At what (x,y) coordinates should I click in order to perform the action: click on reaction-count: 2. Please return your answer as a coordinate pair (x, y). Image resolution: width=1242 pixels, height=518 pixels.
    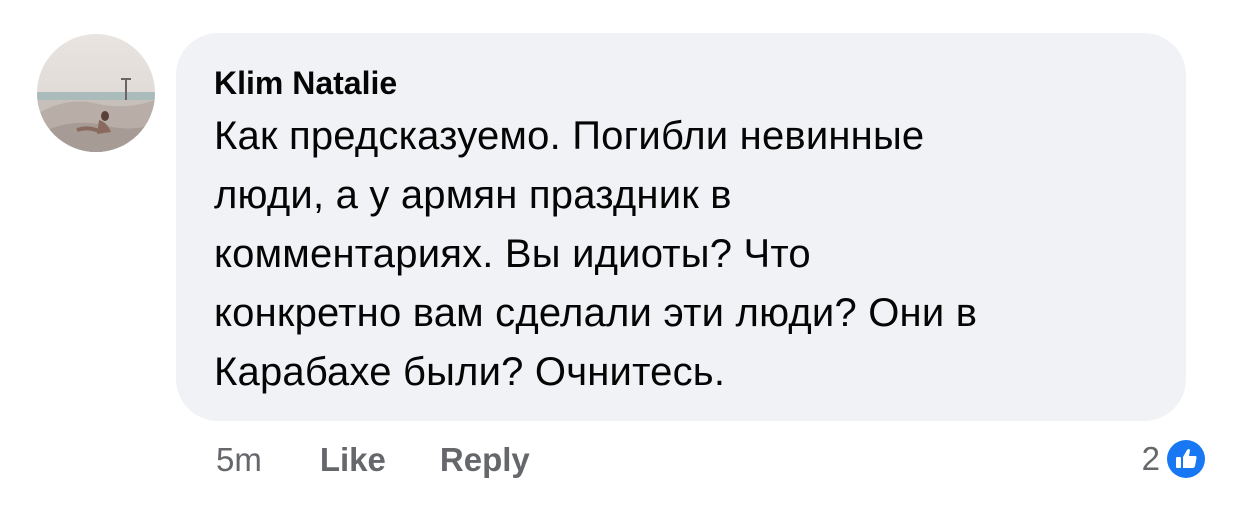
    Looking at the image, I should click on (1150, 458).